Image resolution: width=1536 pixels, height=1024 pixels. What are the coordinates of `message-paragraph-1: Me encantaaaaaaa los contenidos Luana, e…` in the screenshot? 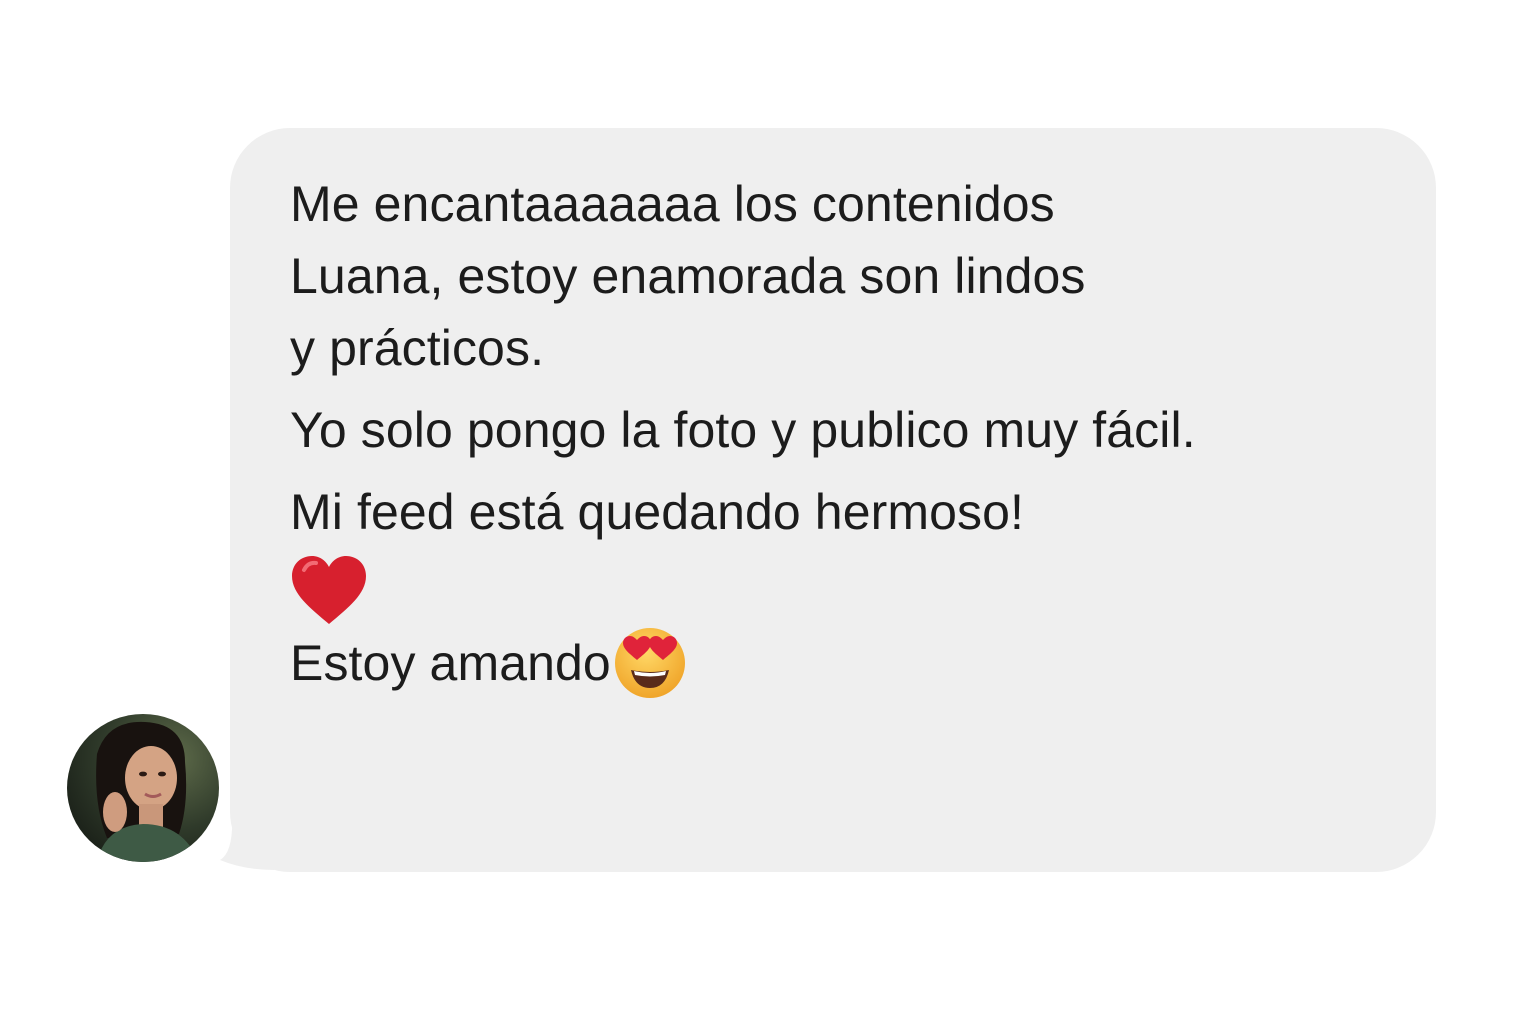 It's located at (833, 276).